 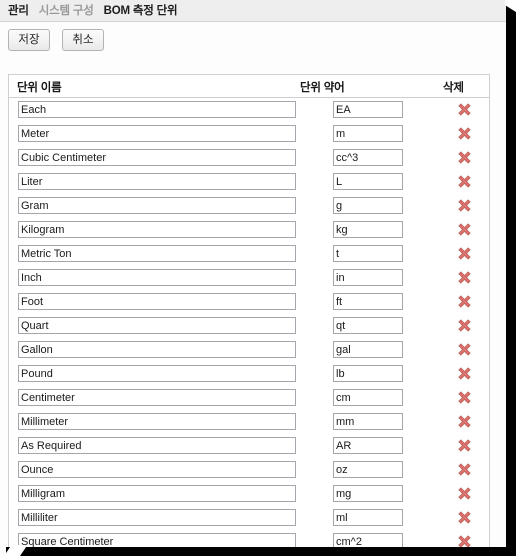 I want to click on breadcrumb-item-admin: 관리, so click(x=18, y=11).